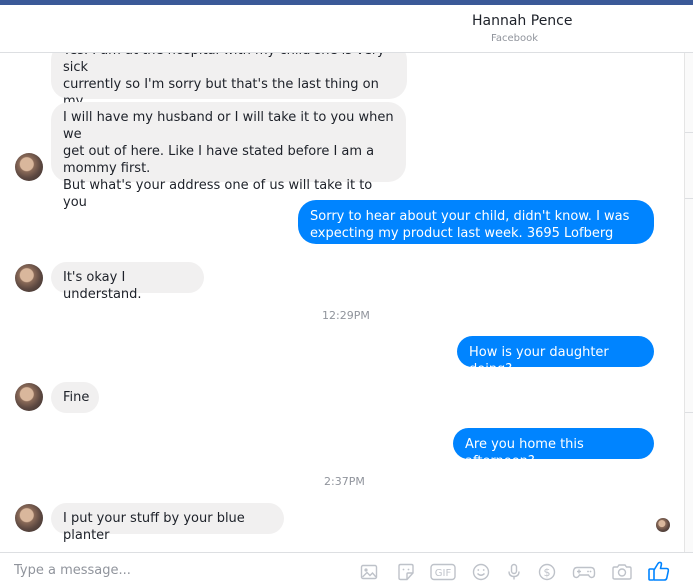  What do you see at coordinates (688, 302) in the screenshot?
I see `side-panel-edge` at bounding box center [688, 302].